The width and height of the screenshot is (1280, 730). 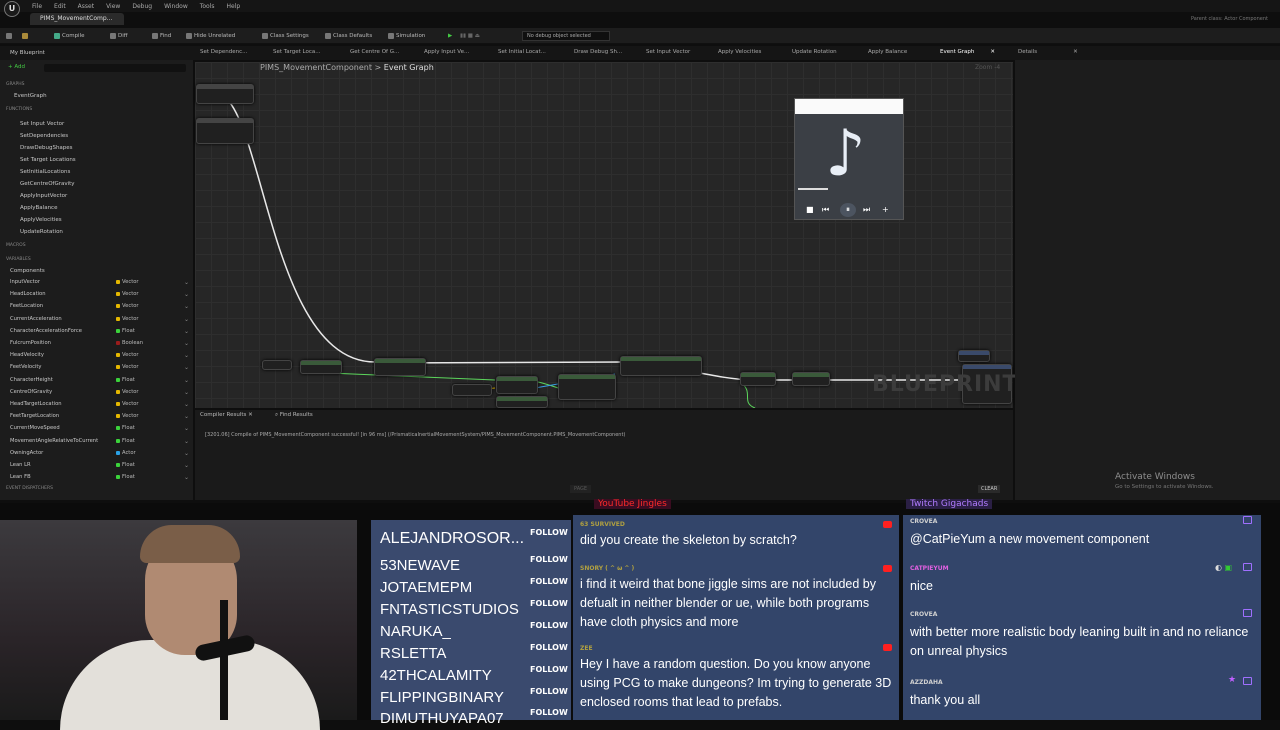 What do you see at coordinates (41, 232) in the screenshot?
I see `function-item: UpdateRotation` at bounding box center [41, 232].